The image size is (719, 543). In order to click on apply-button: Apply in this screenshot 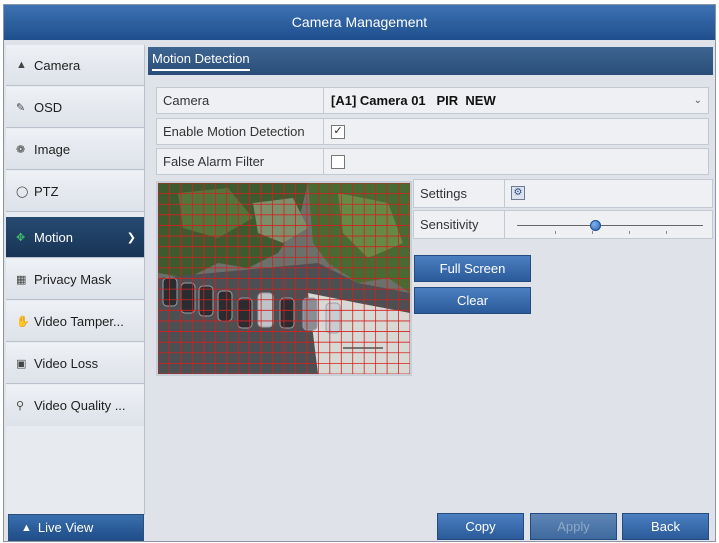, I will do `click(573, 526)`.